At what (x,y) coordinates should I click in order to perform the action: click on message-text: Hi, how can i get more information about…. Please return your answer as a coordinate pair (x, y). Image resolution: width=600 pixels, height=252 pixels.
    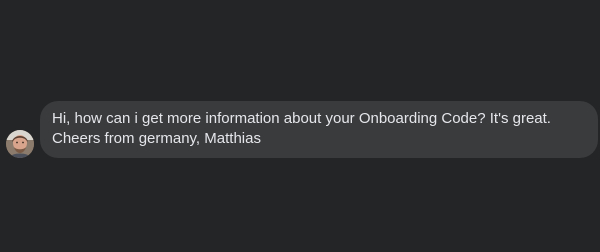
    Looking at the image, I should click on (301, 128).